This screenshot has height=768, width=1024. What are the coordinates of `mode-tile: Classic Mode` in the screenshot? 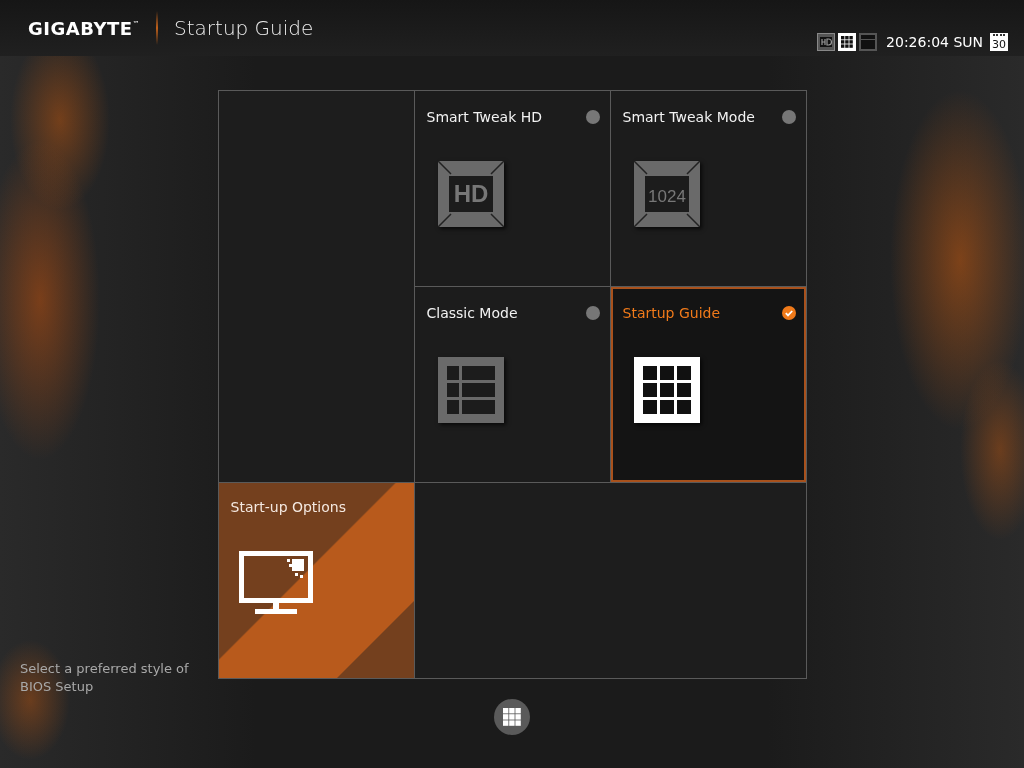 It's located at (512, 384).